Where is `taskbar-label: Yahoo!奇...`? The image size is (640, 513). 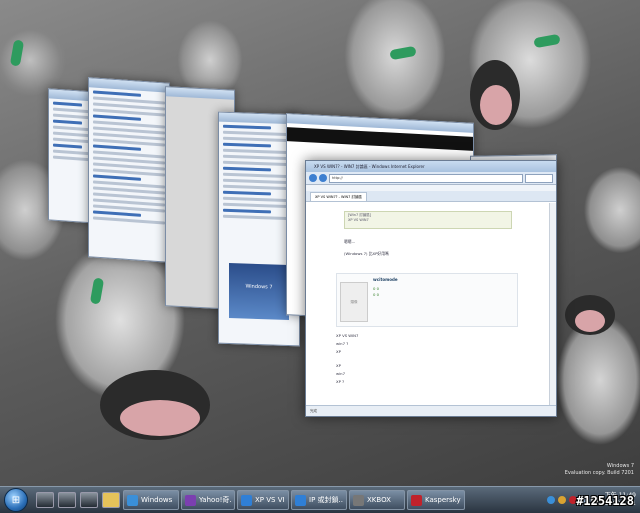 taskbar-label: Yahoo!奇... is located at coordinates (215, 500).